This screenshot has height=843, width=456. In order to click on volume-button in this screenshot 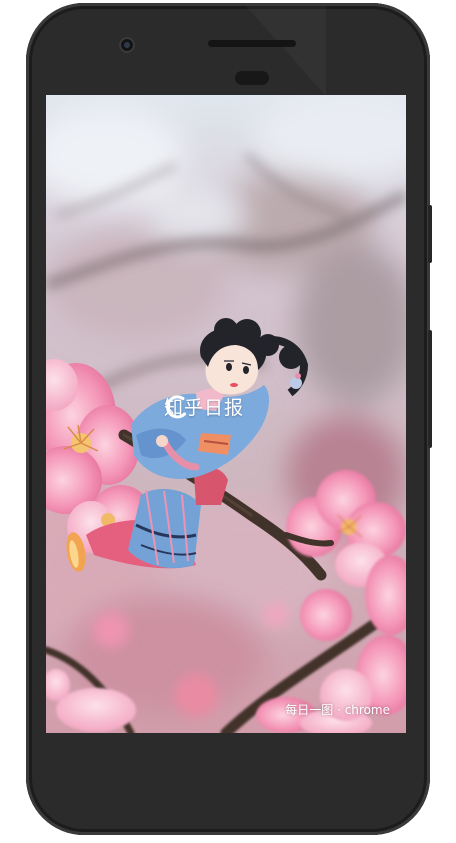, I will do `click(430, 389)`.